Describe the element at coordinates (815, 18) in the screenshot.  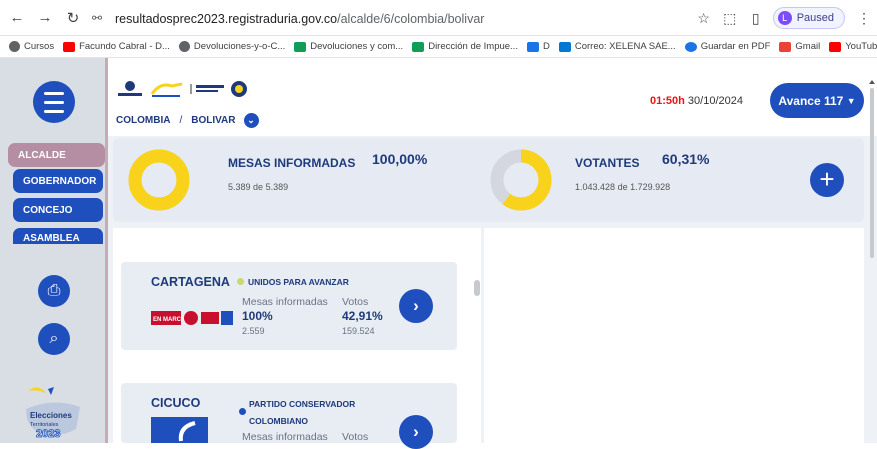
I see `profile-status: Paused` at that location.